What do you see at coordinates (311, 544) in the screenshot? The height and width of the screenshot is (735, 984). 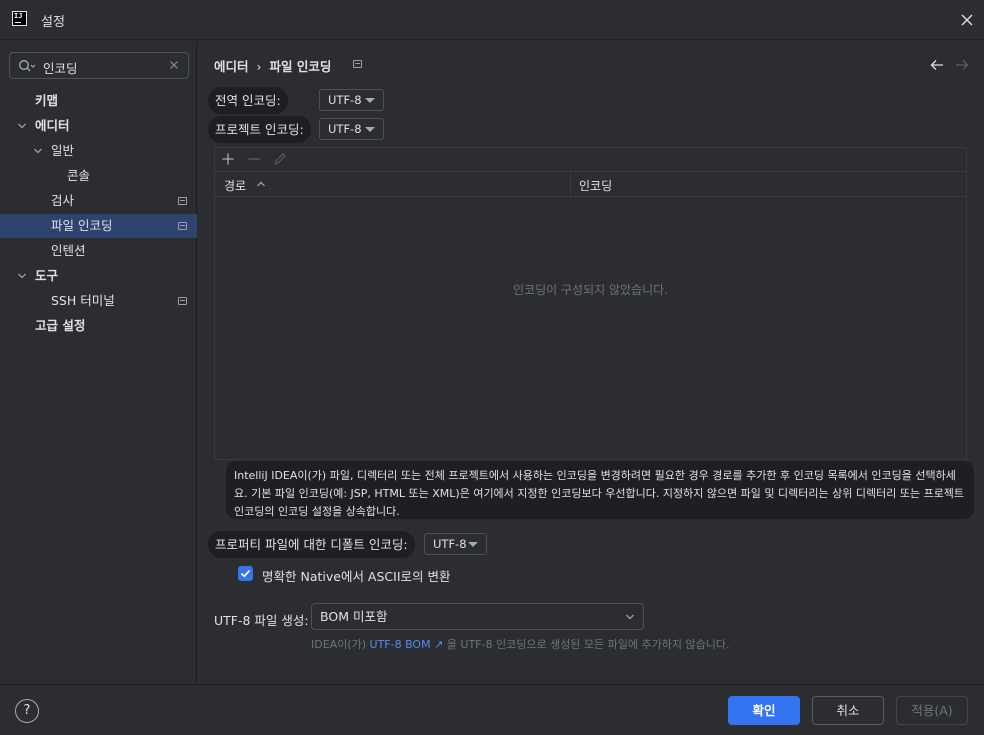 I see `properties-encoding-label: 프로퍼티 파일에 대한 디폴트 인코딩:` at bounding box center [311, 544].